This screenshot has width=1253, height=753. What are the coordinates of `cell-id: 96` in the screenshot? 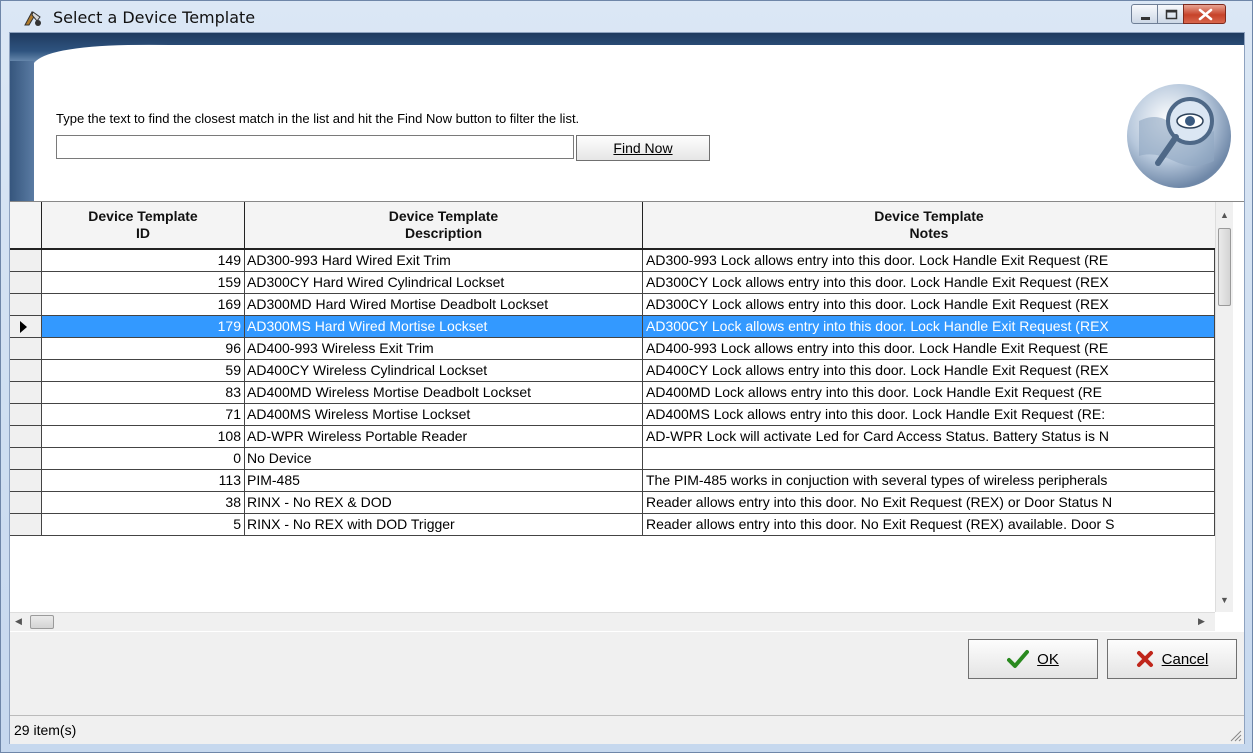 It's located at (143, 349).